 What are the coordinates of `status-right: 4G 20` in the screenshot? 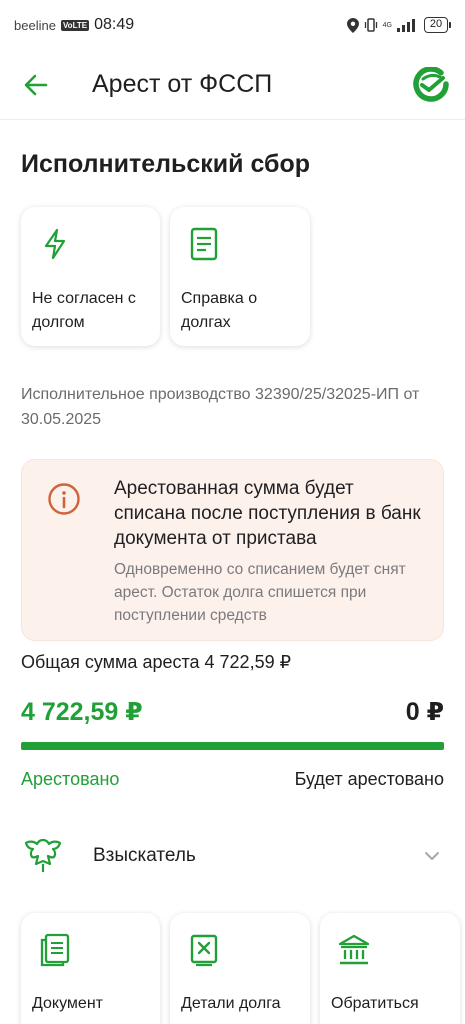 It's located at (398, 25).